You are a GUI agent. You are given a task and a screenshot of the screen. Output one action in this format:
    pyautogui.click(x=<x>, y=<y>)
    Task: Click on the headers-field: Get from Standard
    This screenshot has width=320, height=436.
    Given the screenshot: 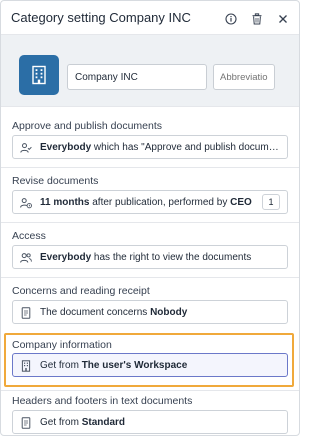 What is the action you would take?
    pyautogui.click(x=150, y=422)
    